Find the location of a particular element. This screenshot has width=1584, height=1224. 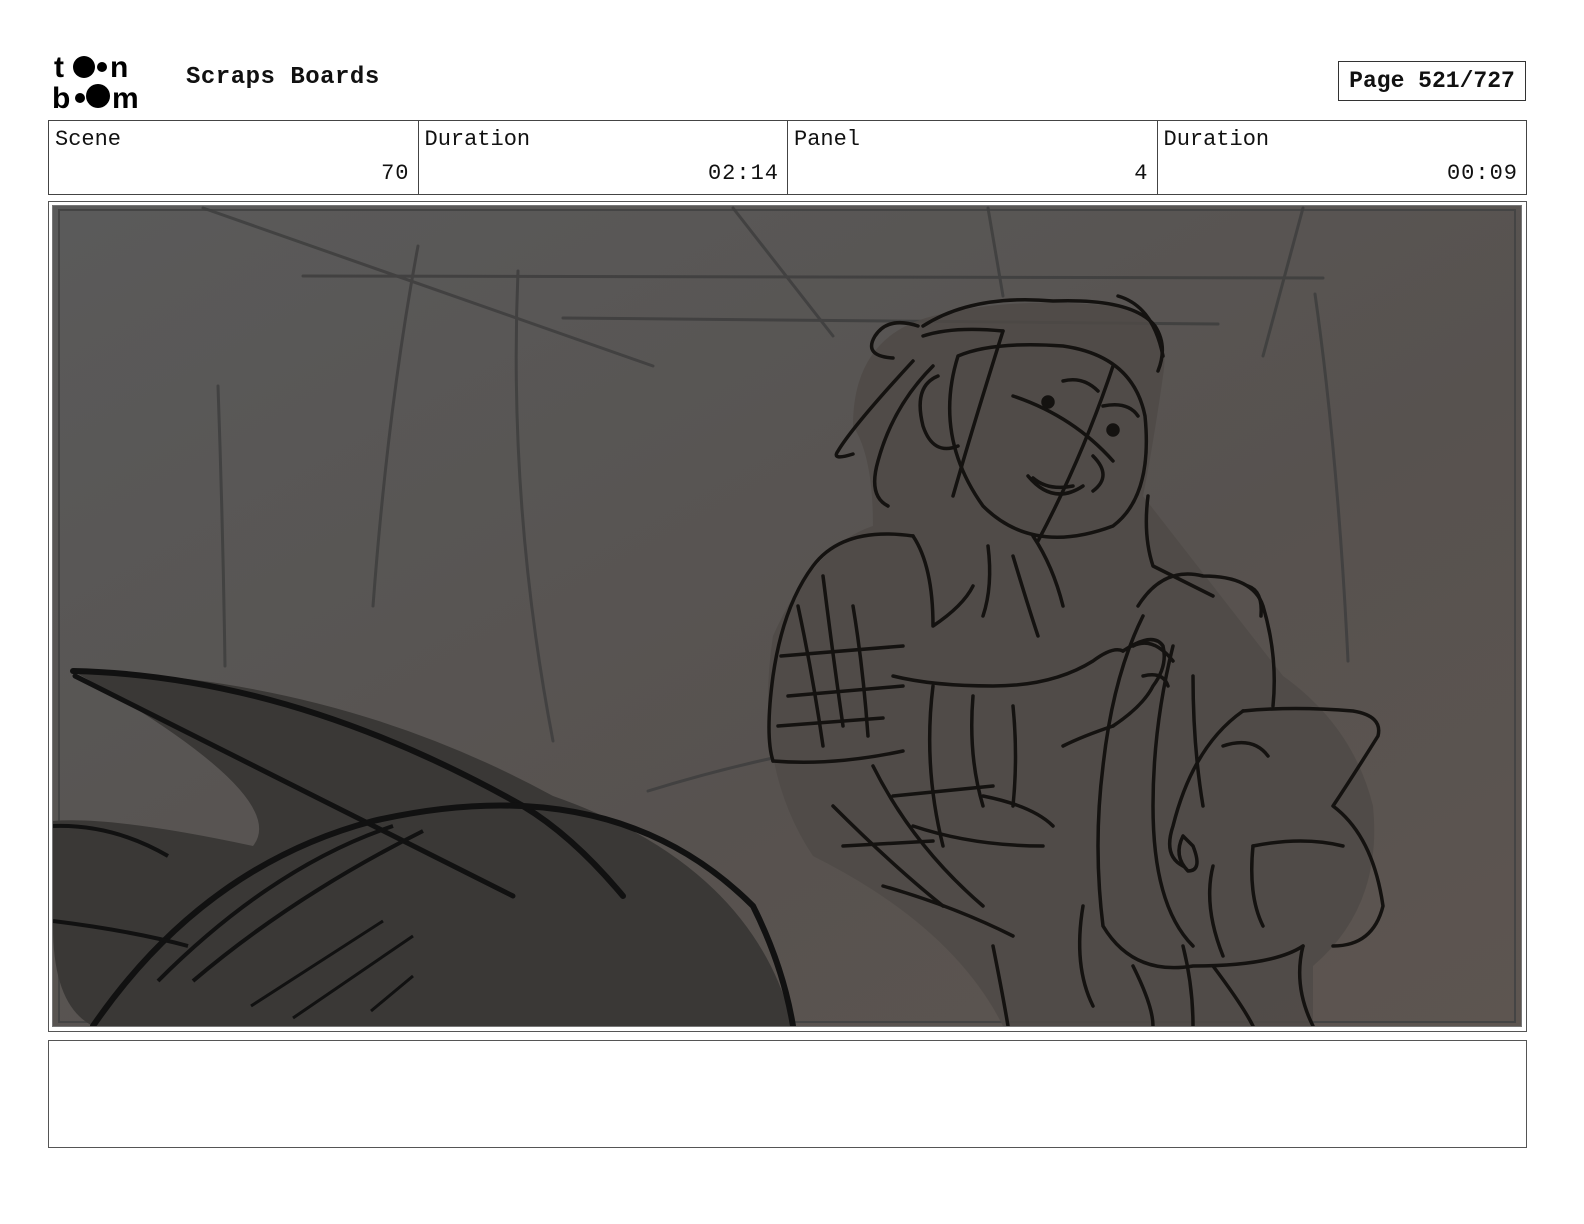

scene-duration-label: Duration is located at coordinates (477, 139).